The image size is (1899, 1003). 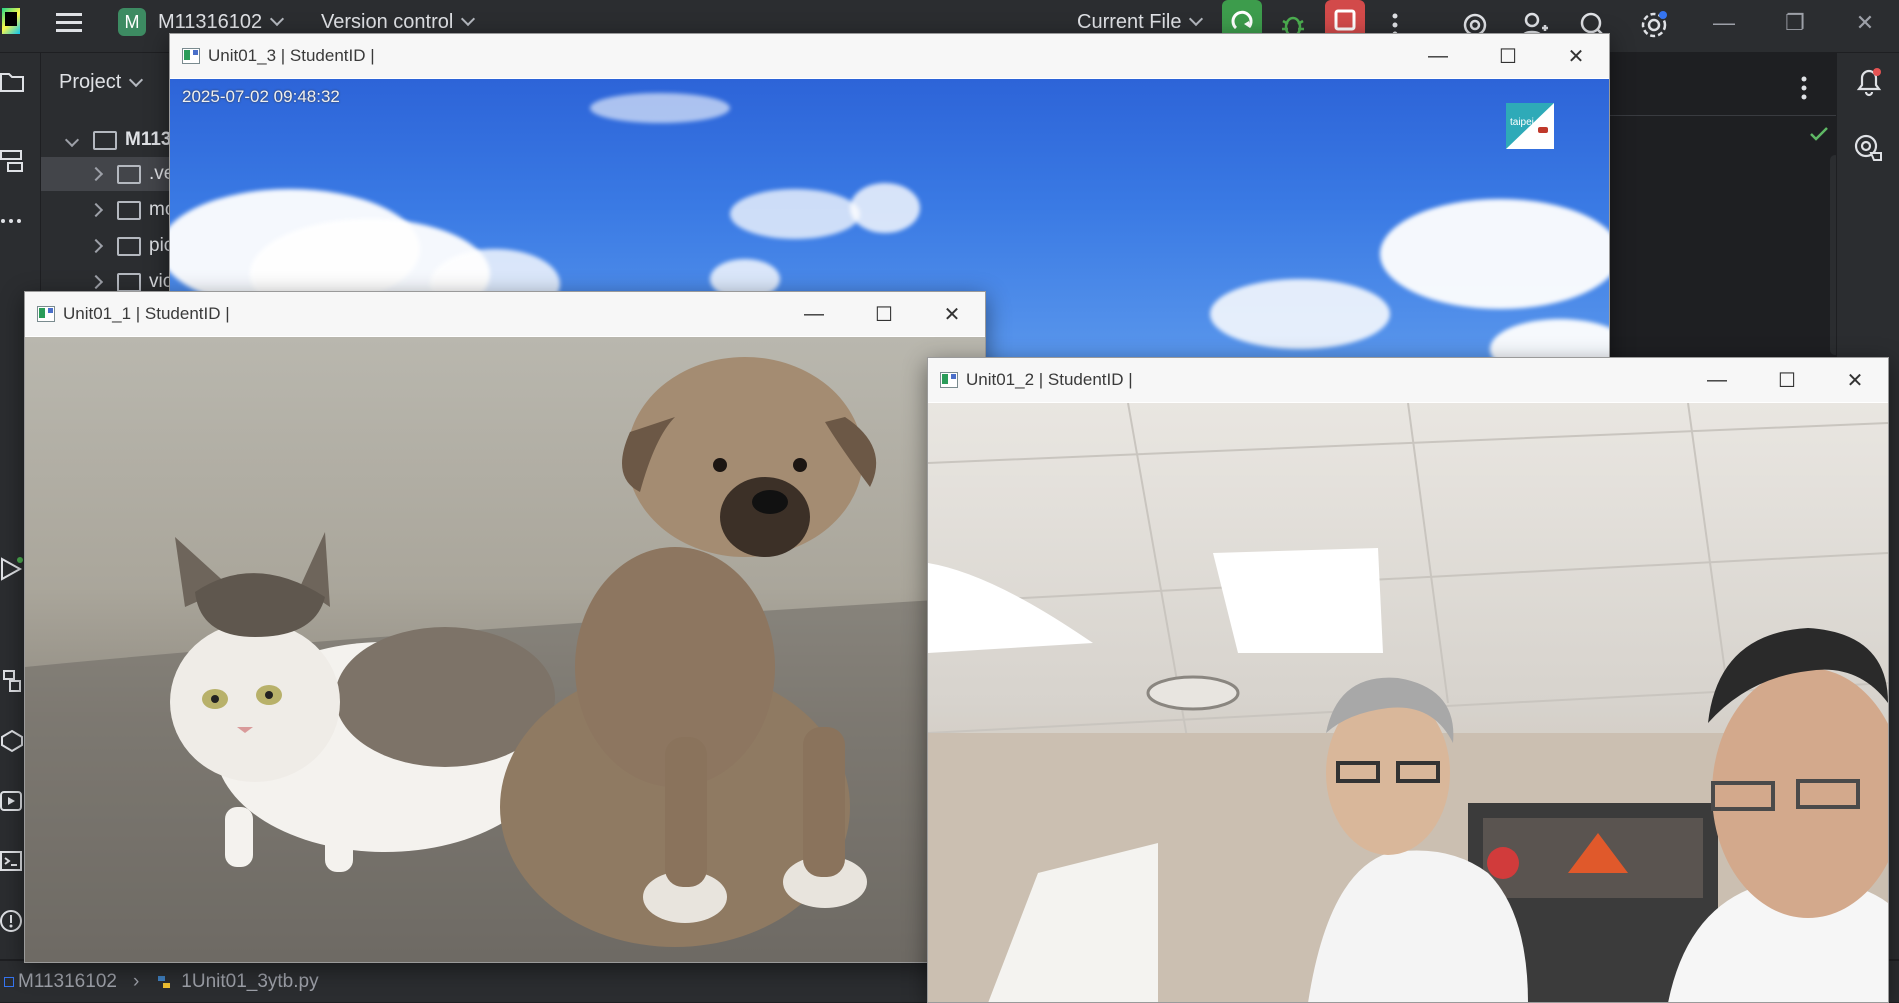 I want to click on restore-ide-button: ❐, so click(x=1795, y=23).